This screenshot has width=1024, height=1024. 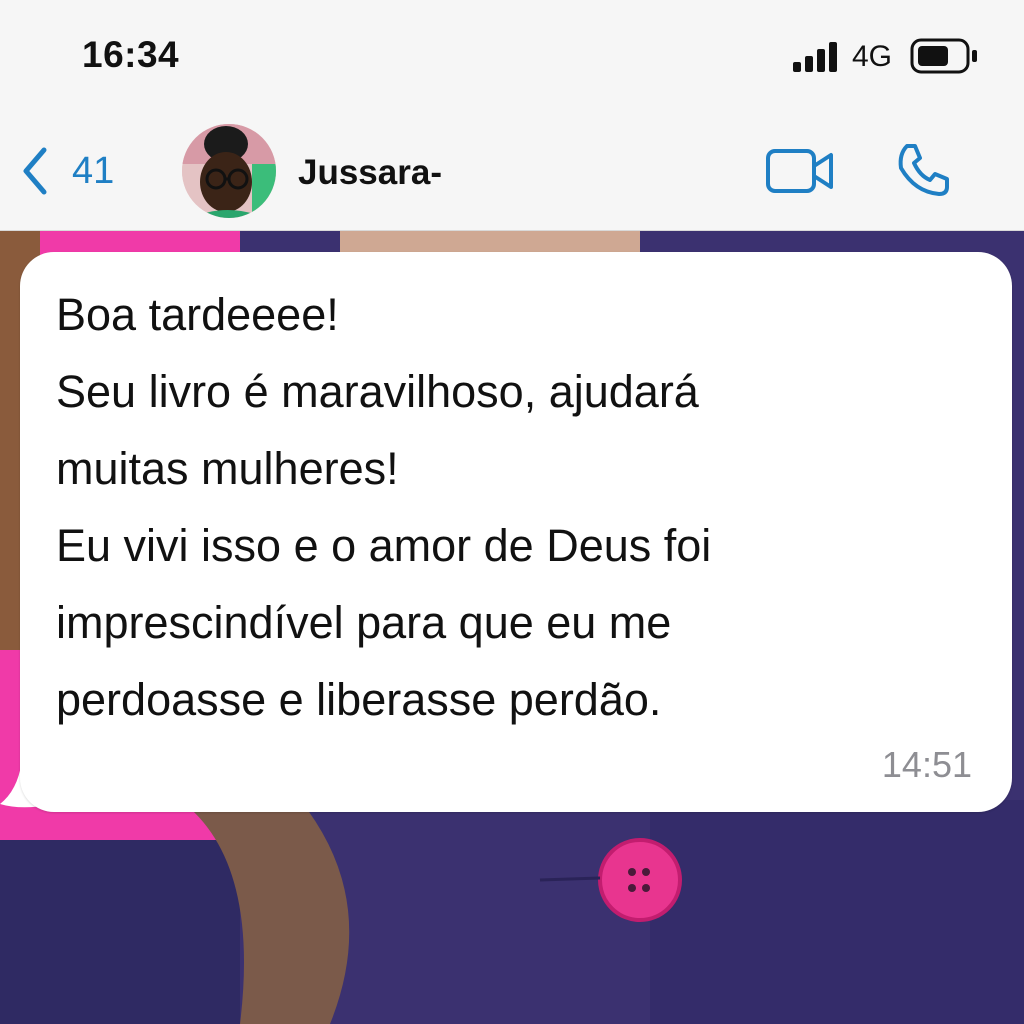 I want to click on unread-count: 41, so click(x=93, y=170).